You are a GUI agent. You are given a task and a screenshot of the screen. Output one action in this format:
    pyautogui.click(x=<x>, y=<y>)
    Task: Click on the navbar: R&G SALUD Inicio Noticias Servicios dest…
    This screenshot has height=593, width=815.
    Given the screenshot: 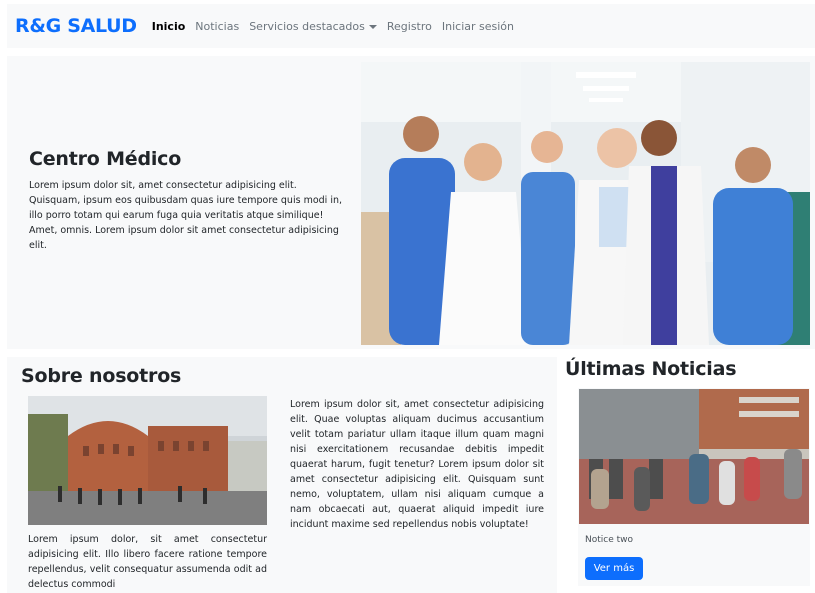 What is the action you would take?
    pyautogui.click(x=411, y=26)
    